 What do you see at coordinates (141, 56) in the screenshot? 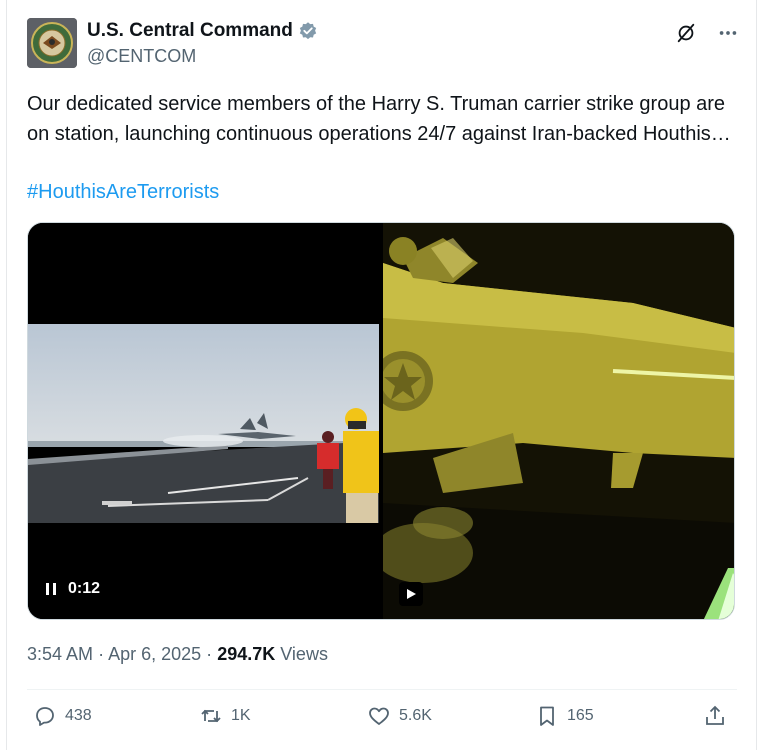
I see `author-handle: @CENTCOM` at bounding box center [141, 56].